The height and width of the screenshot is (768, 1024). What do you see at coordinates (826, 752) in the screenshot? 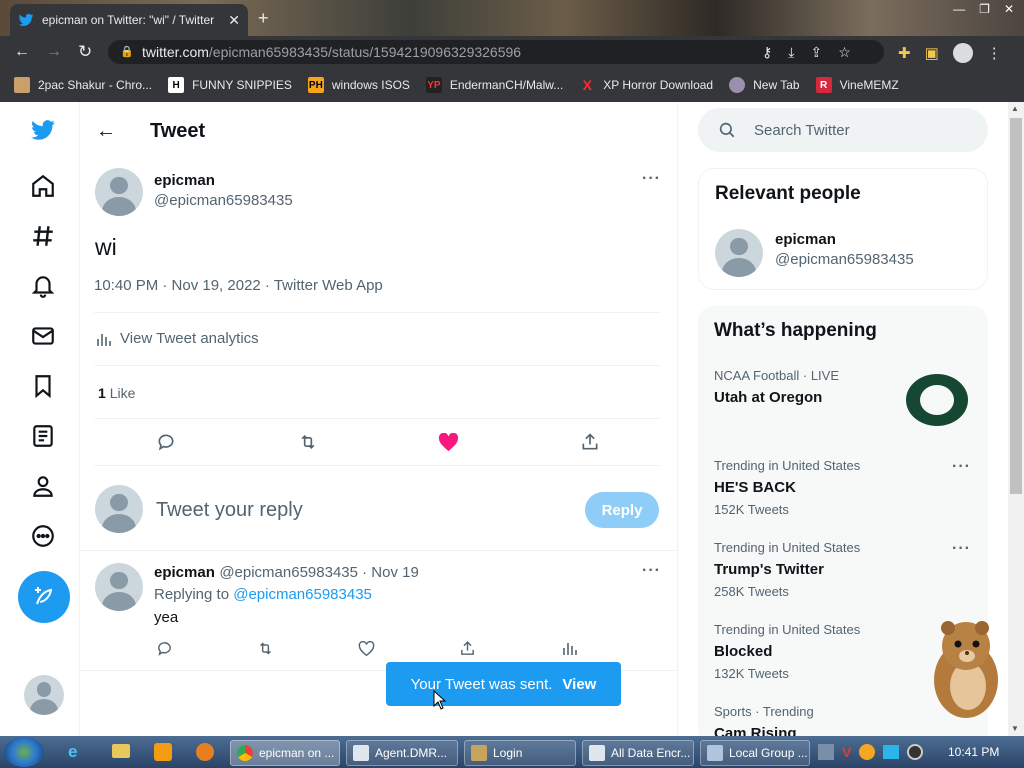
I see `tray-app-icon` at bounding box center [826, 752].